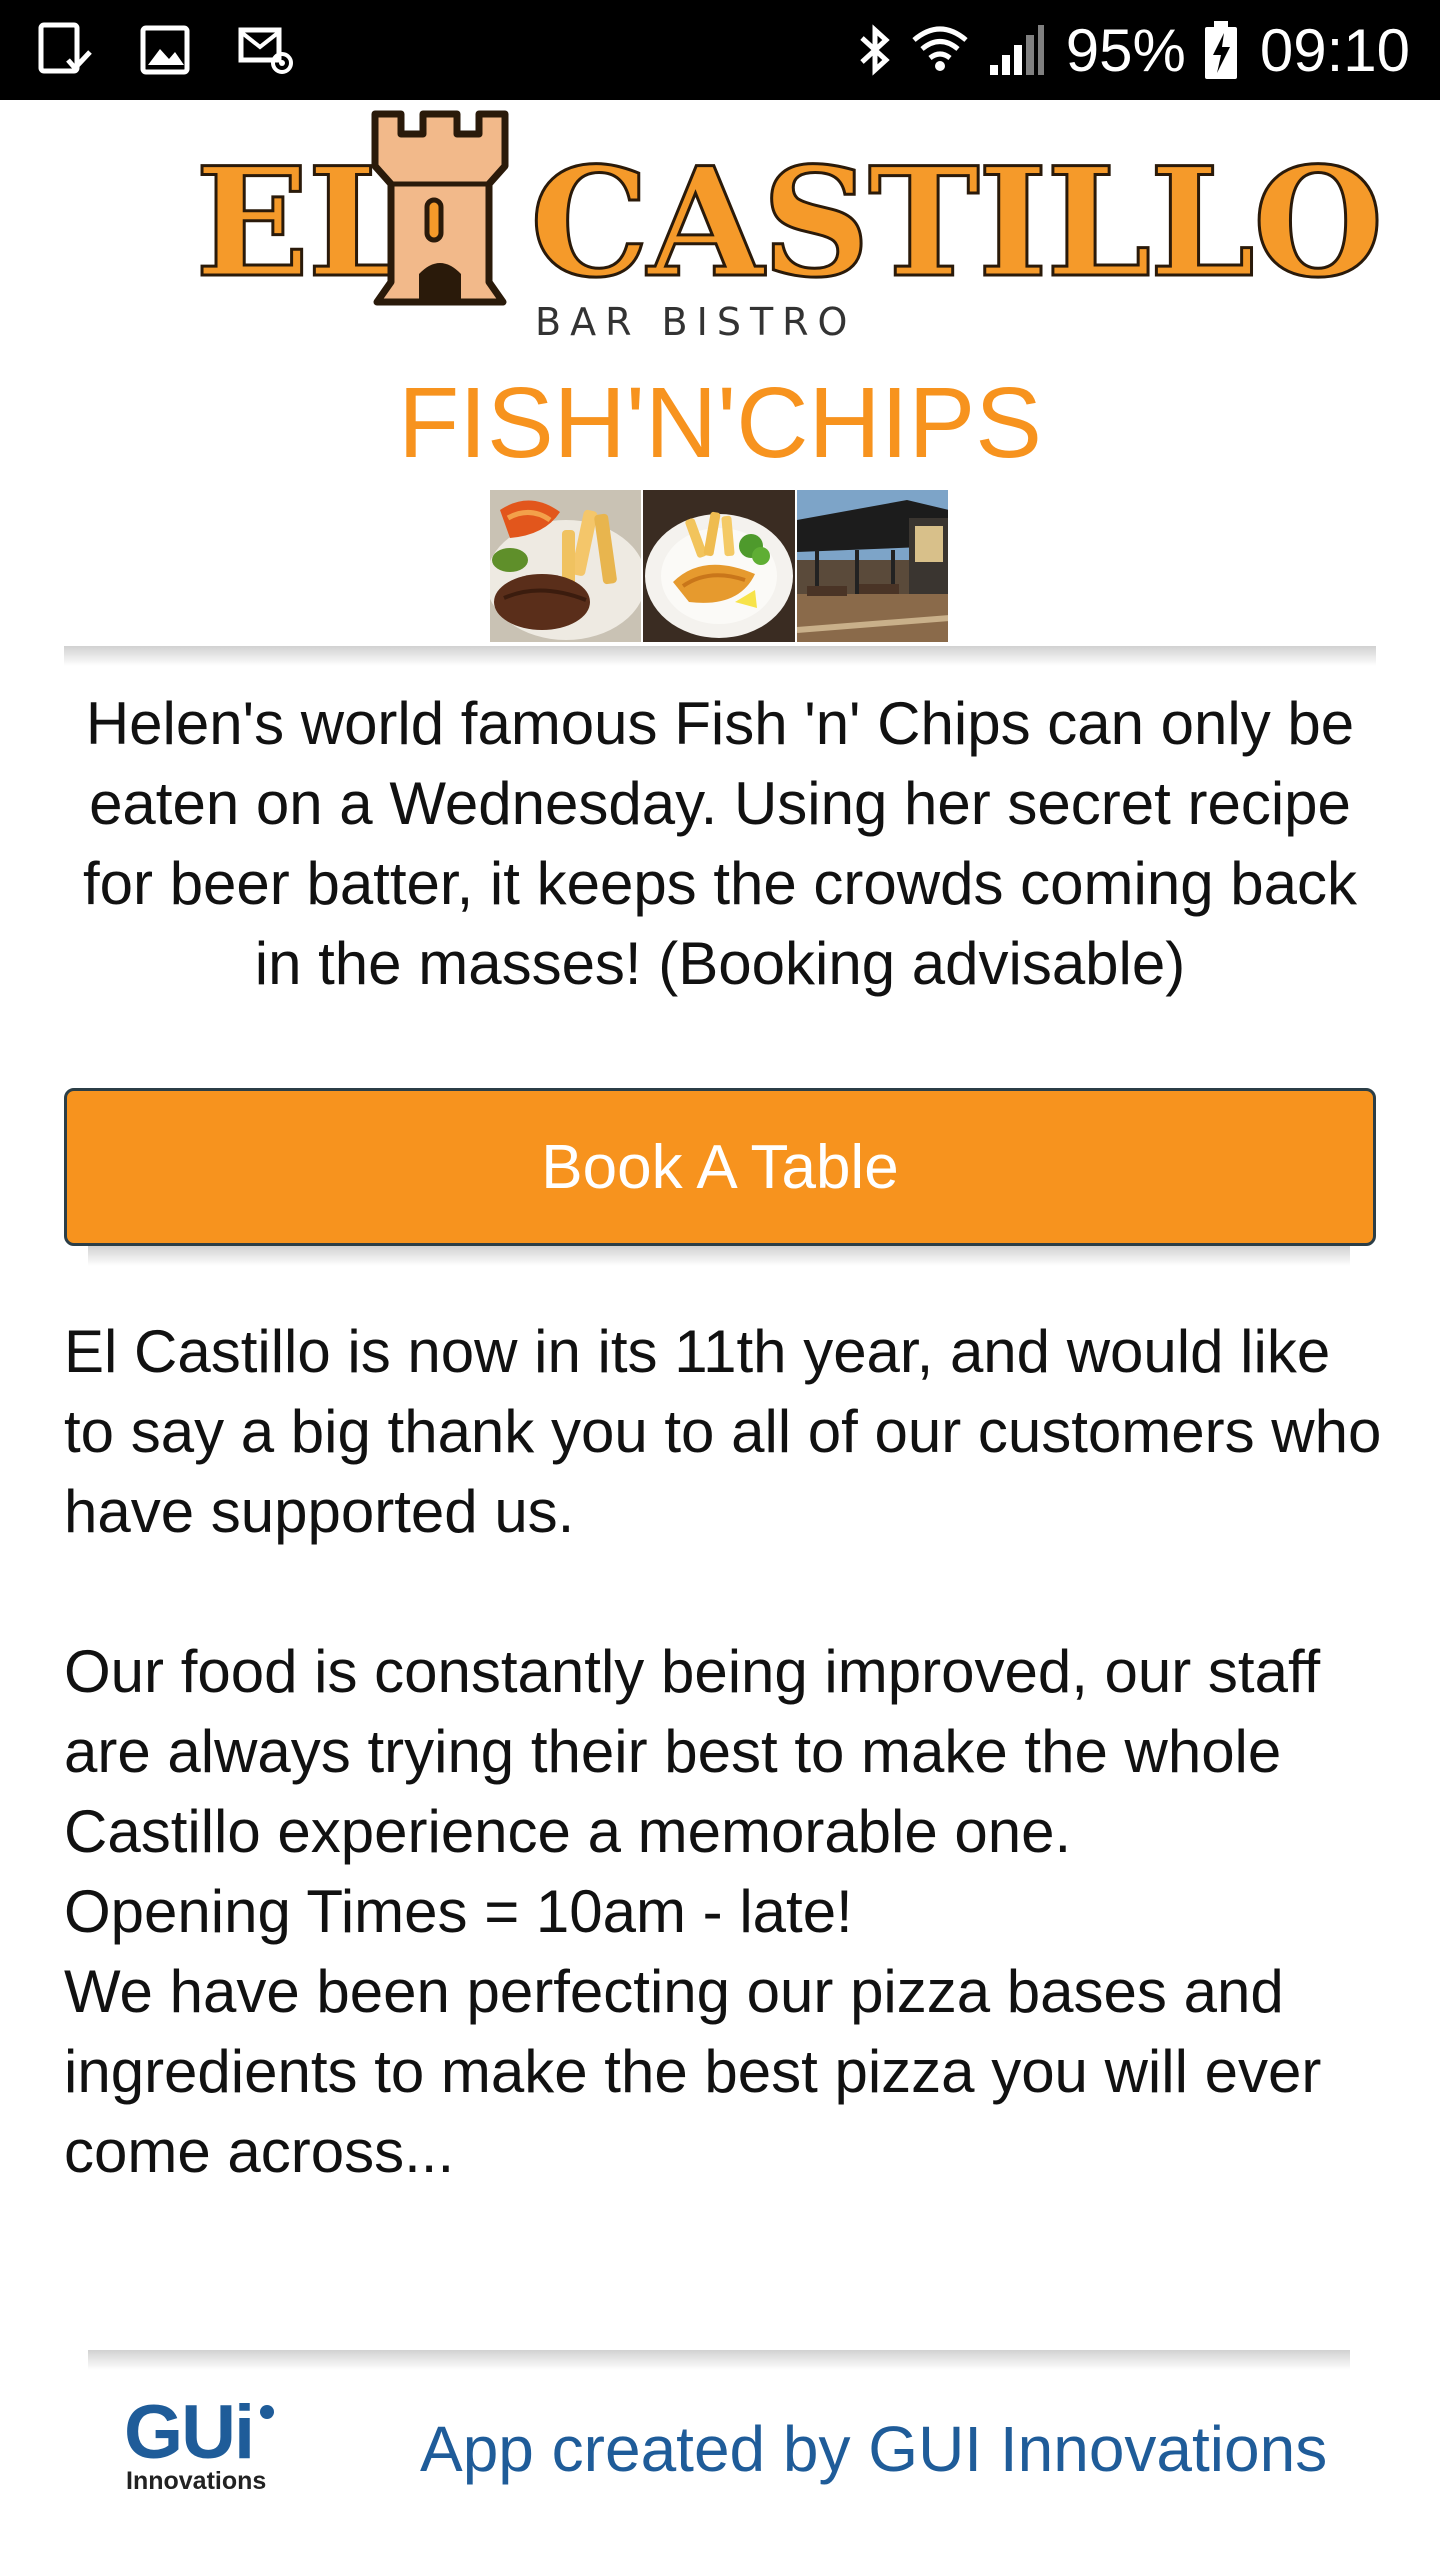 Image resolution: width=1440 pixels, height=2560 pixels. Describe the element at coordinates (872, 566) in the screenshot. I see `restaurant-terrace-photo` at that location.